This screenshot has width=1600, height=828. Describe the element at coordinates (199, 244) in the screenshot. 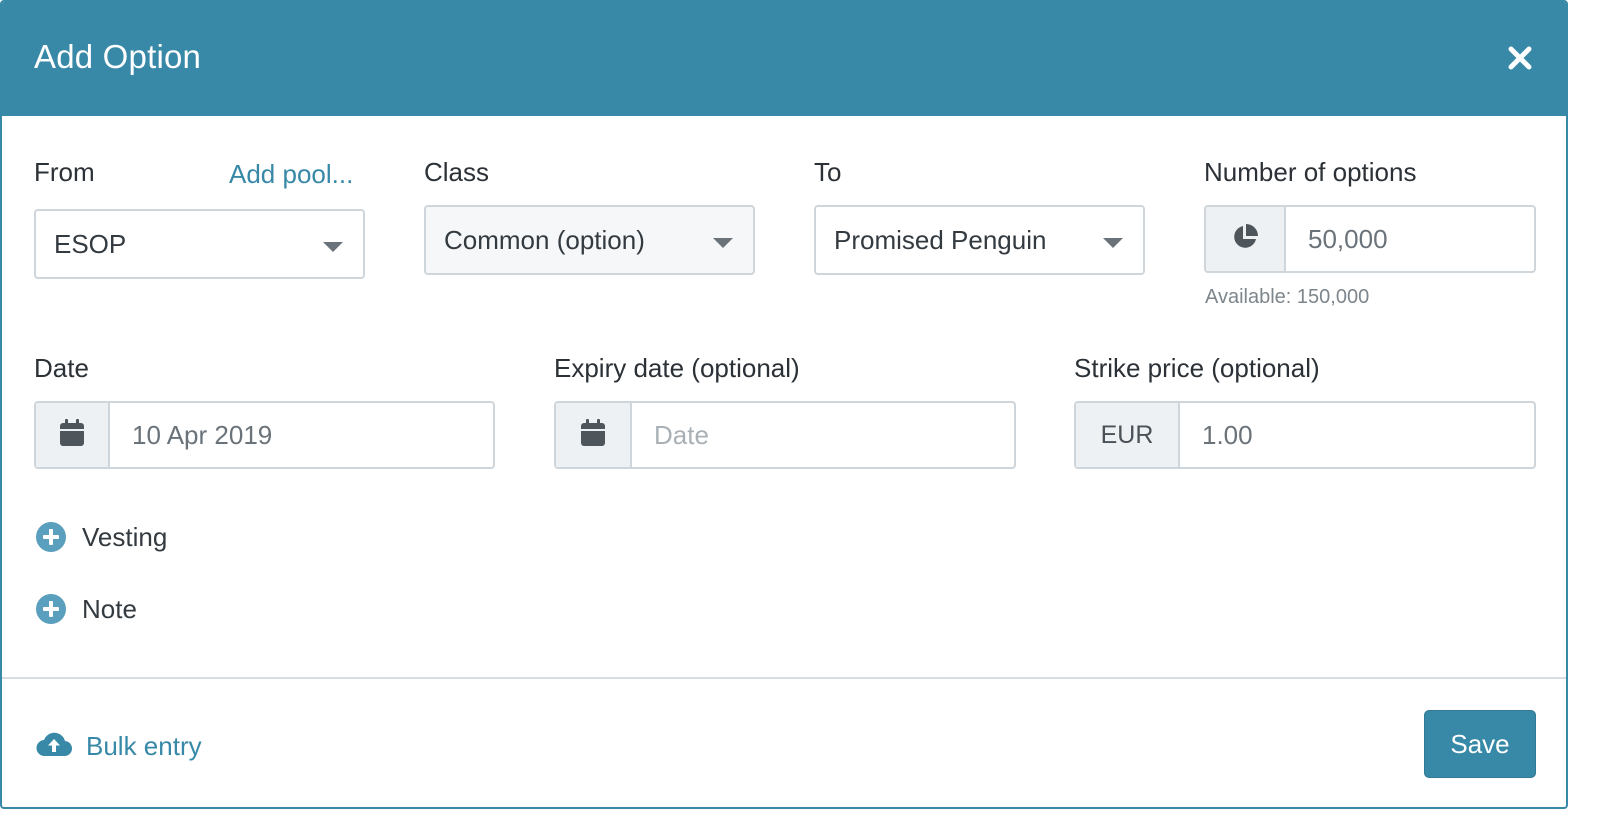

I see `from-select: ESOP` at that location.